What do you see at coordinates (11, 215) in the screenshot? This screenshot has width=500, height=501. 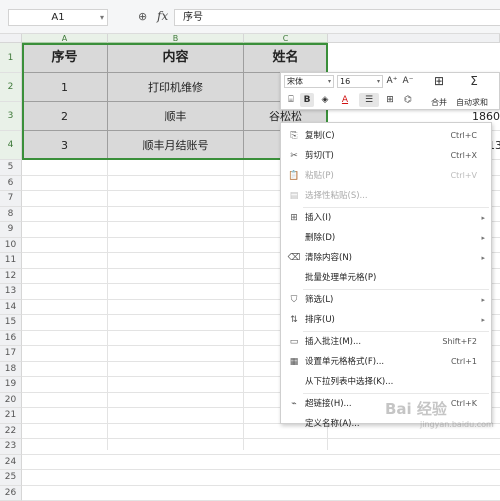 I see `row-header: 8` at bounding box center [11, 215].